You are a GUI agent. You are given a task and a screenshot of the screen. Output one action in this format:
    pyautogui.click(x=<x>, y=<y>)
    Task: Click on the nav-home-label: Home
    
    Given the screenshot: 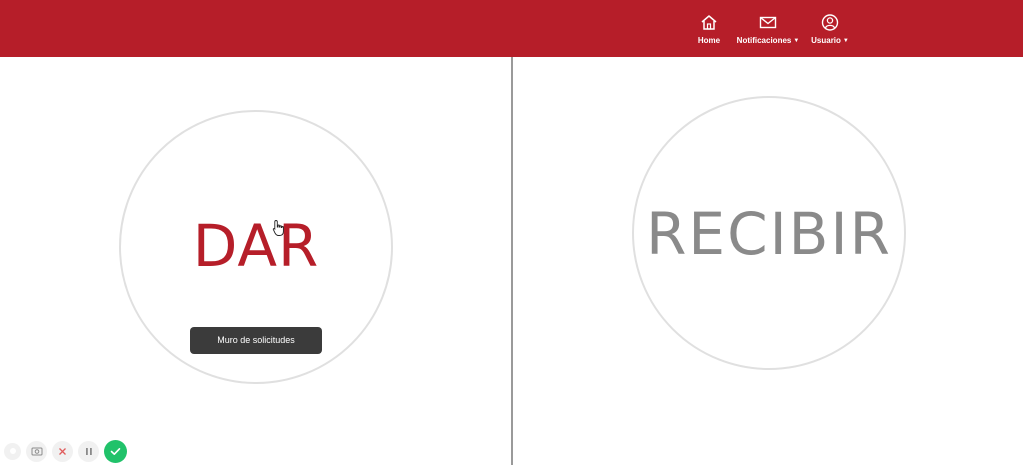 What is the action you would take?
    pyautogui.click(x=709, y=40)
    